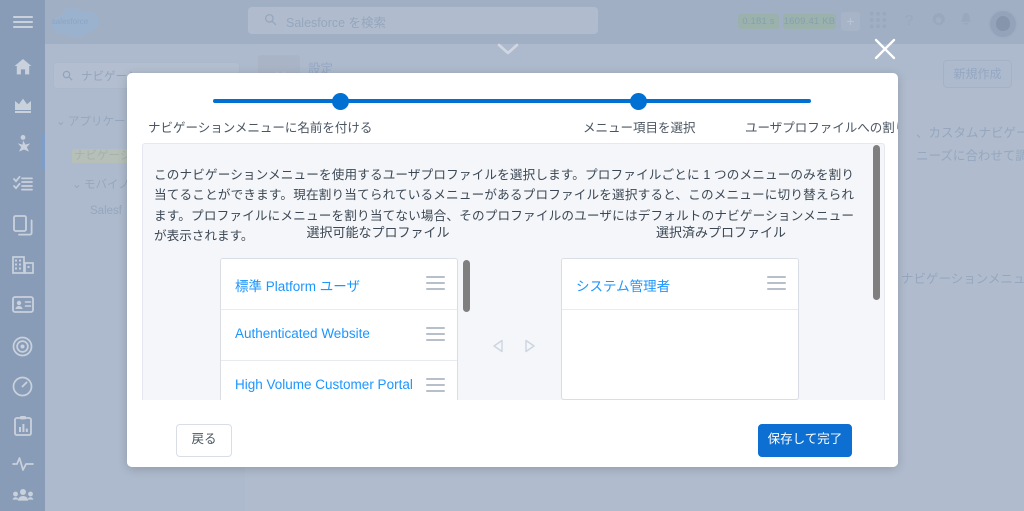  What do you see at coordinates (512, 101) in the screenshot?
I see `progress-track` at bounding box center [512, 101].